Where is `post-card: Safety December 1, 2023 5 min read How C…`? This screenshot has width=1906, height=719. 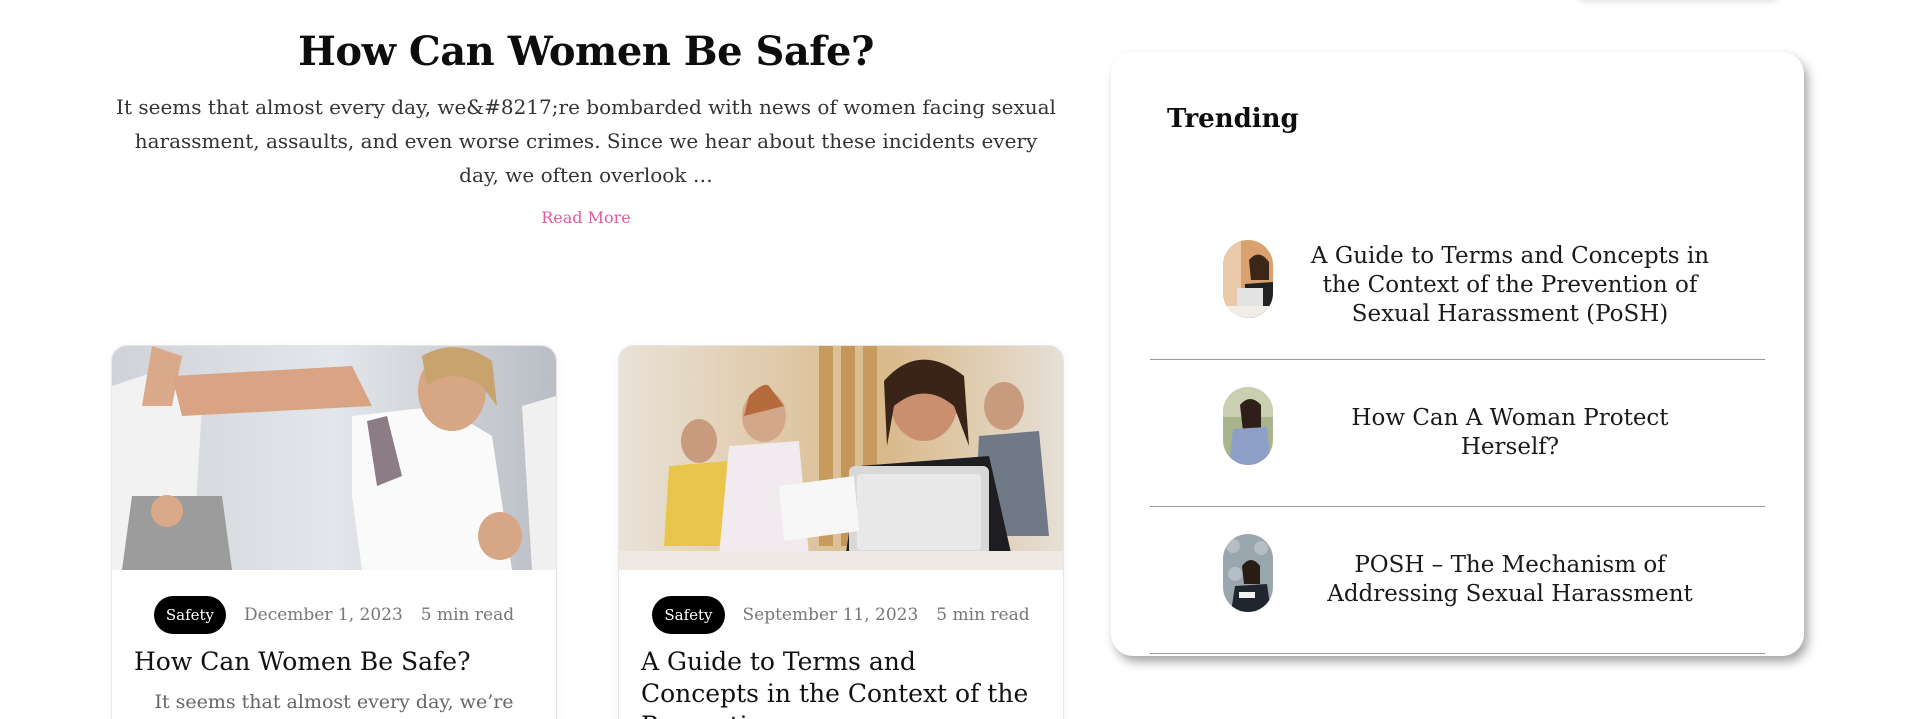
post-card: Safety December 1, 2023 5 min read How C… is located at coordinates (334, 532).